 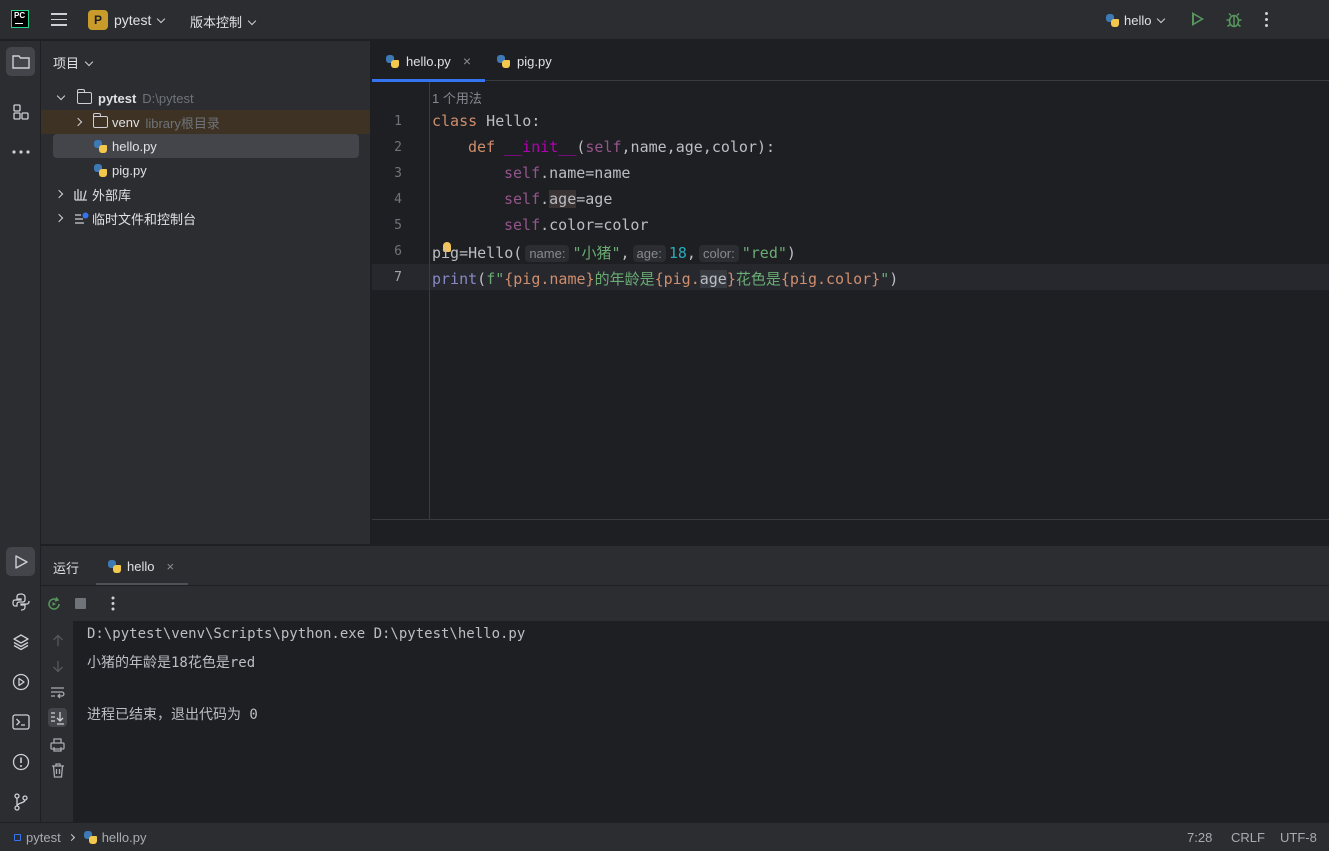 I want to click on project-badge: P, so click(x=98, y=20).